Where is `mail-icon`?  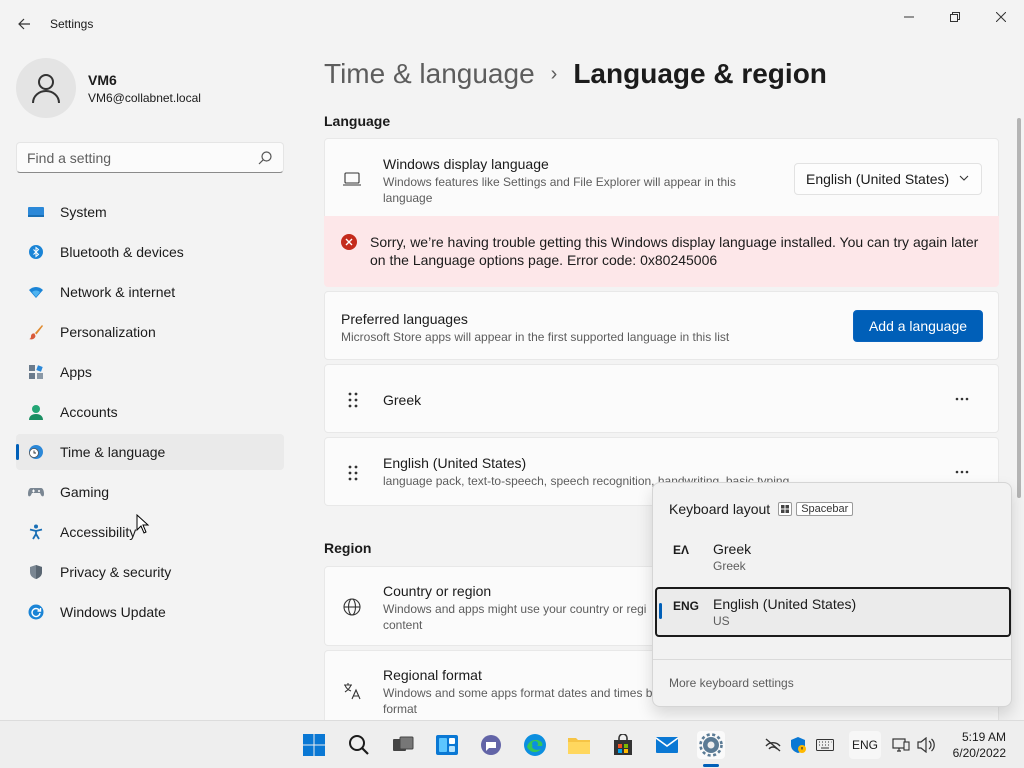 mail-icon is located at coordinates (667, 745).